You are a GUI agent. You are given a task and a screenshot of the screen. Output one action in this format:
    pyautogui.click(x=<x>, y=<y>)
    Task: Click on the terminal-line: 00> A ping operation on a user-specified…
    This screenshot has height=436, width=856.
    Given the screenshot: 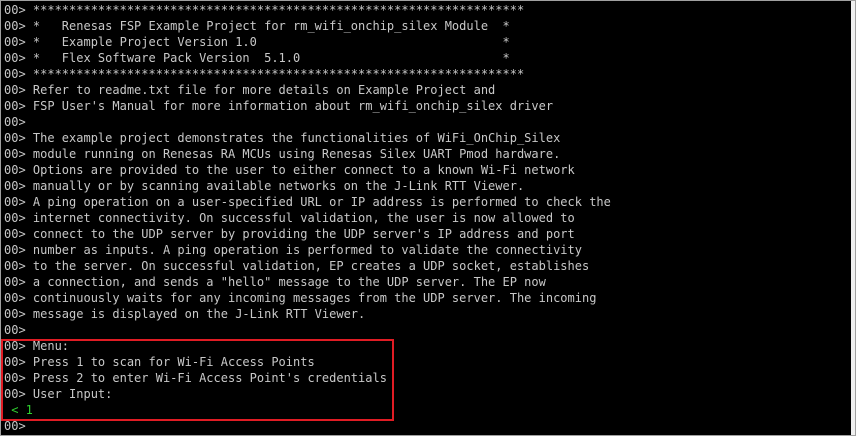 What is the action you would take?
    pyautogui.click(x=307, y=202)
    